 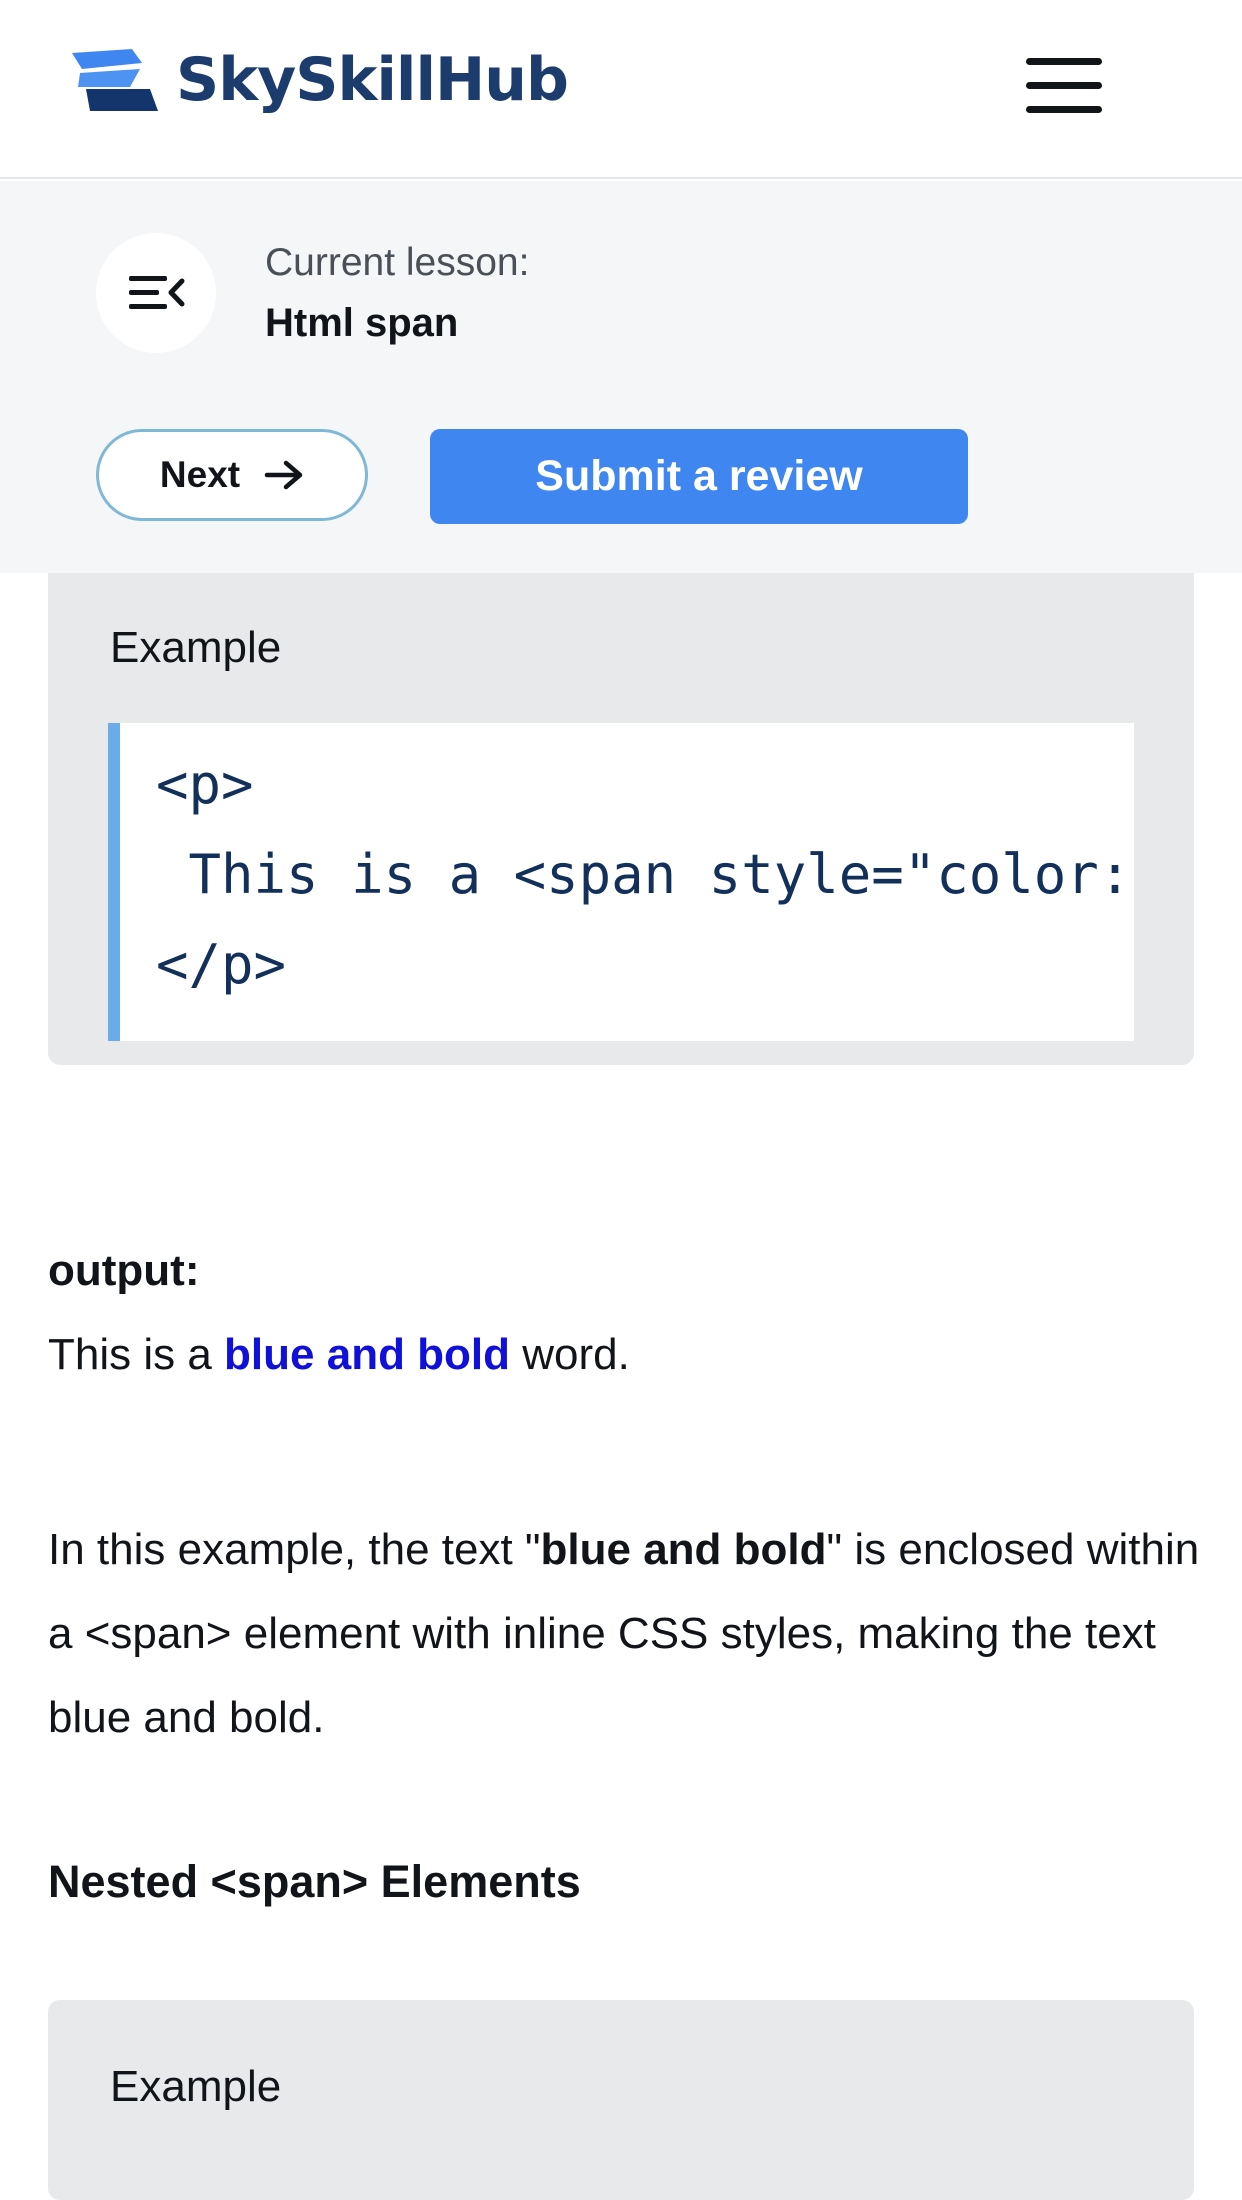 I want to click on code-line: </p>, so click(x=221, y=964).